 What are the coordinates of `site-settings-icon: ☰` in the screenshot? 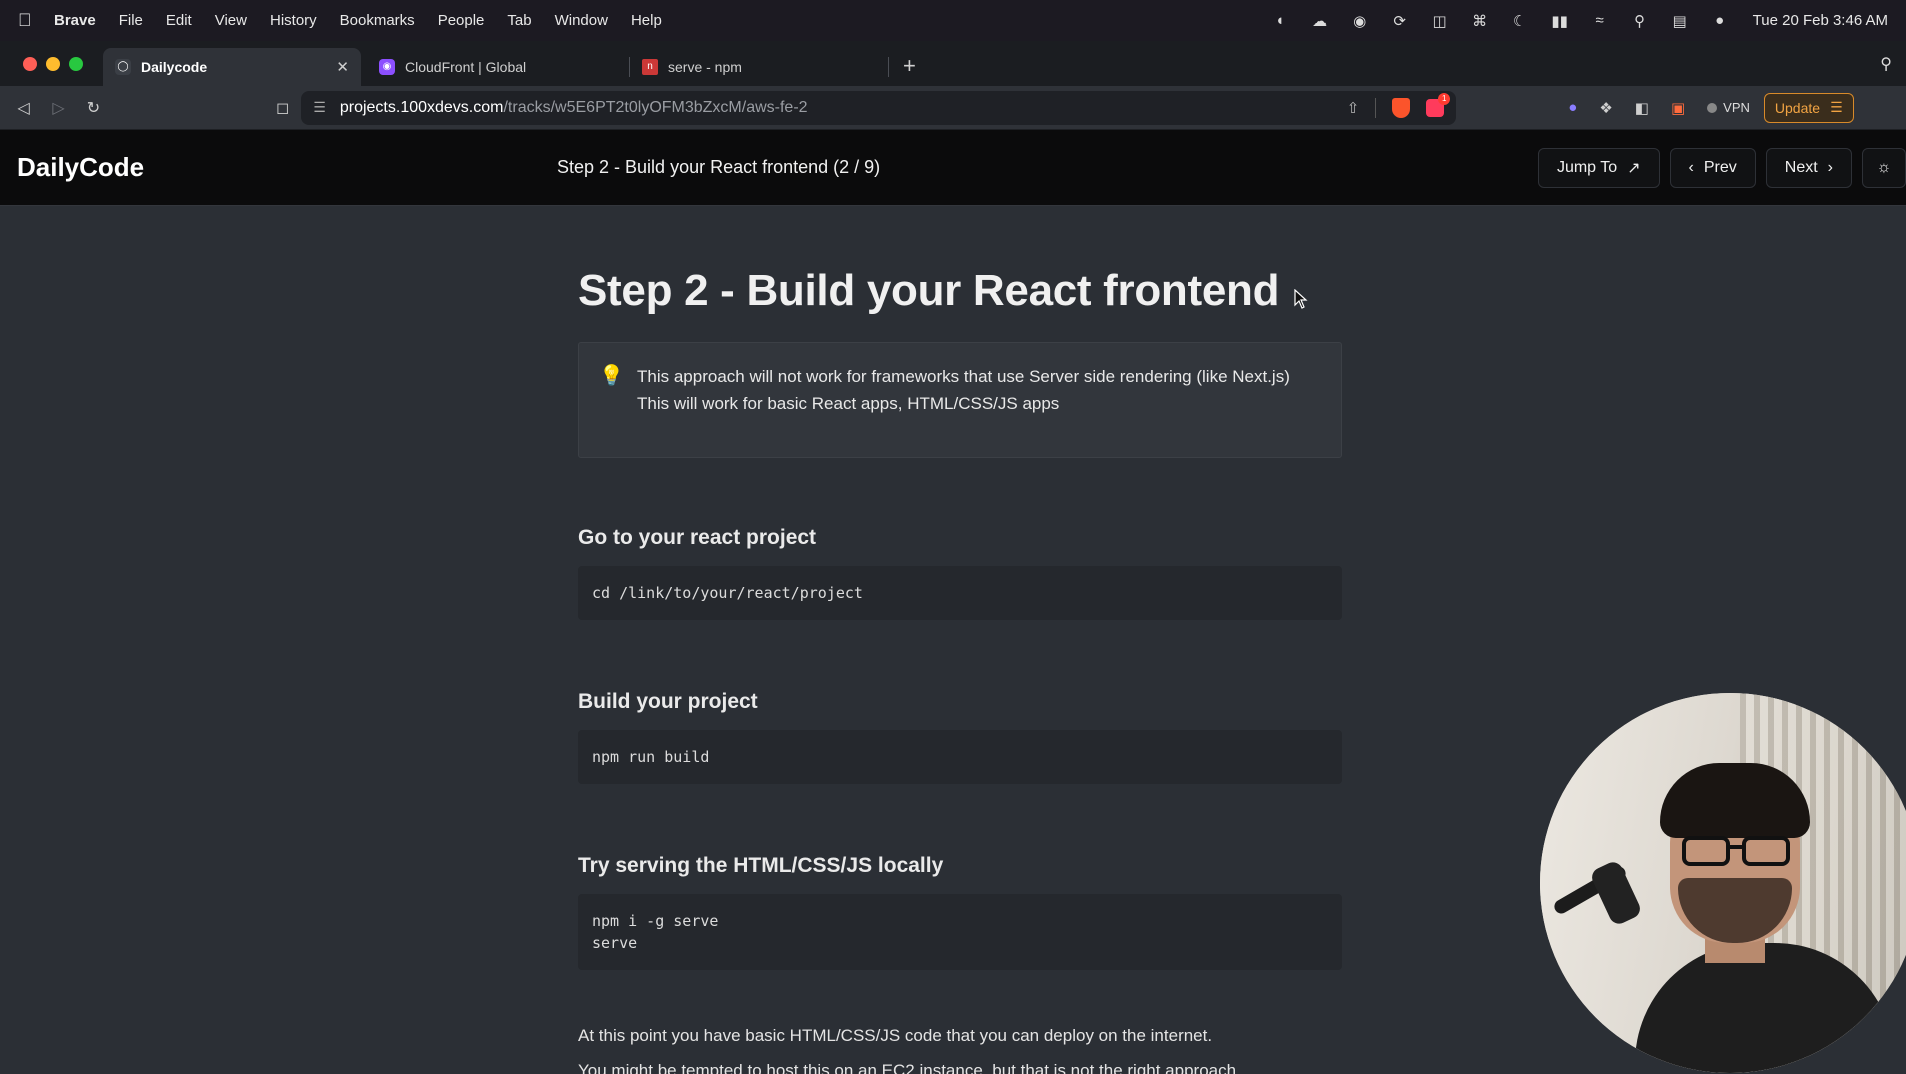 It's located at (319, 107).